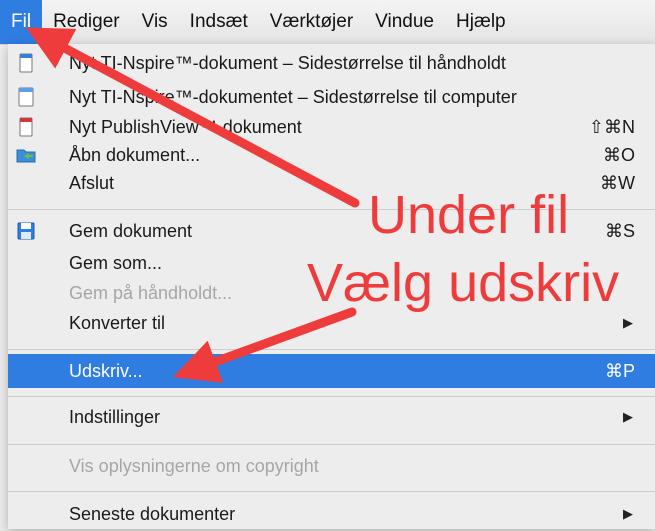 The width and height of the screenshot is (655, 531). I want to click on menu-rediger: Rediger, so click(86, 22).